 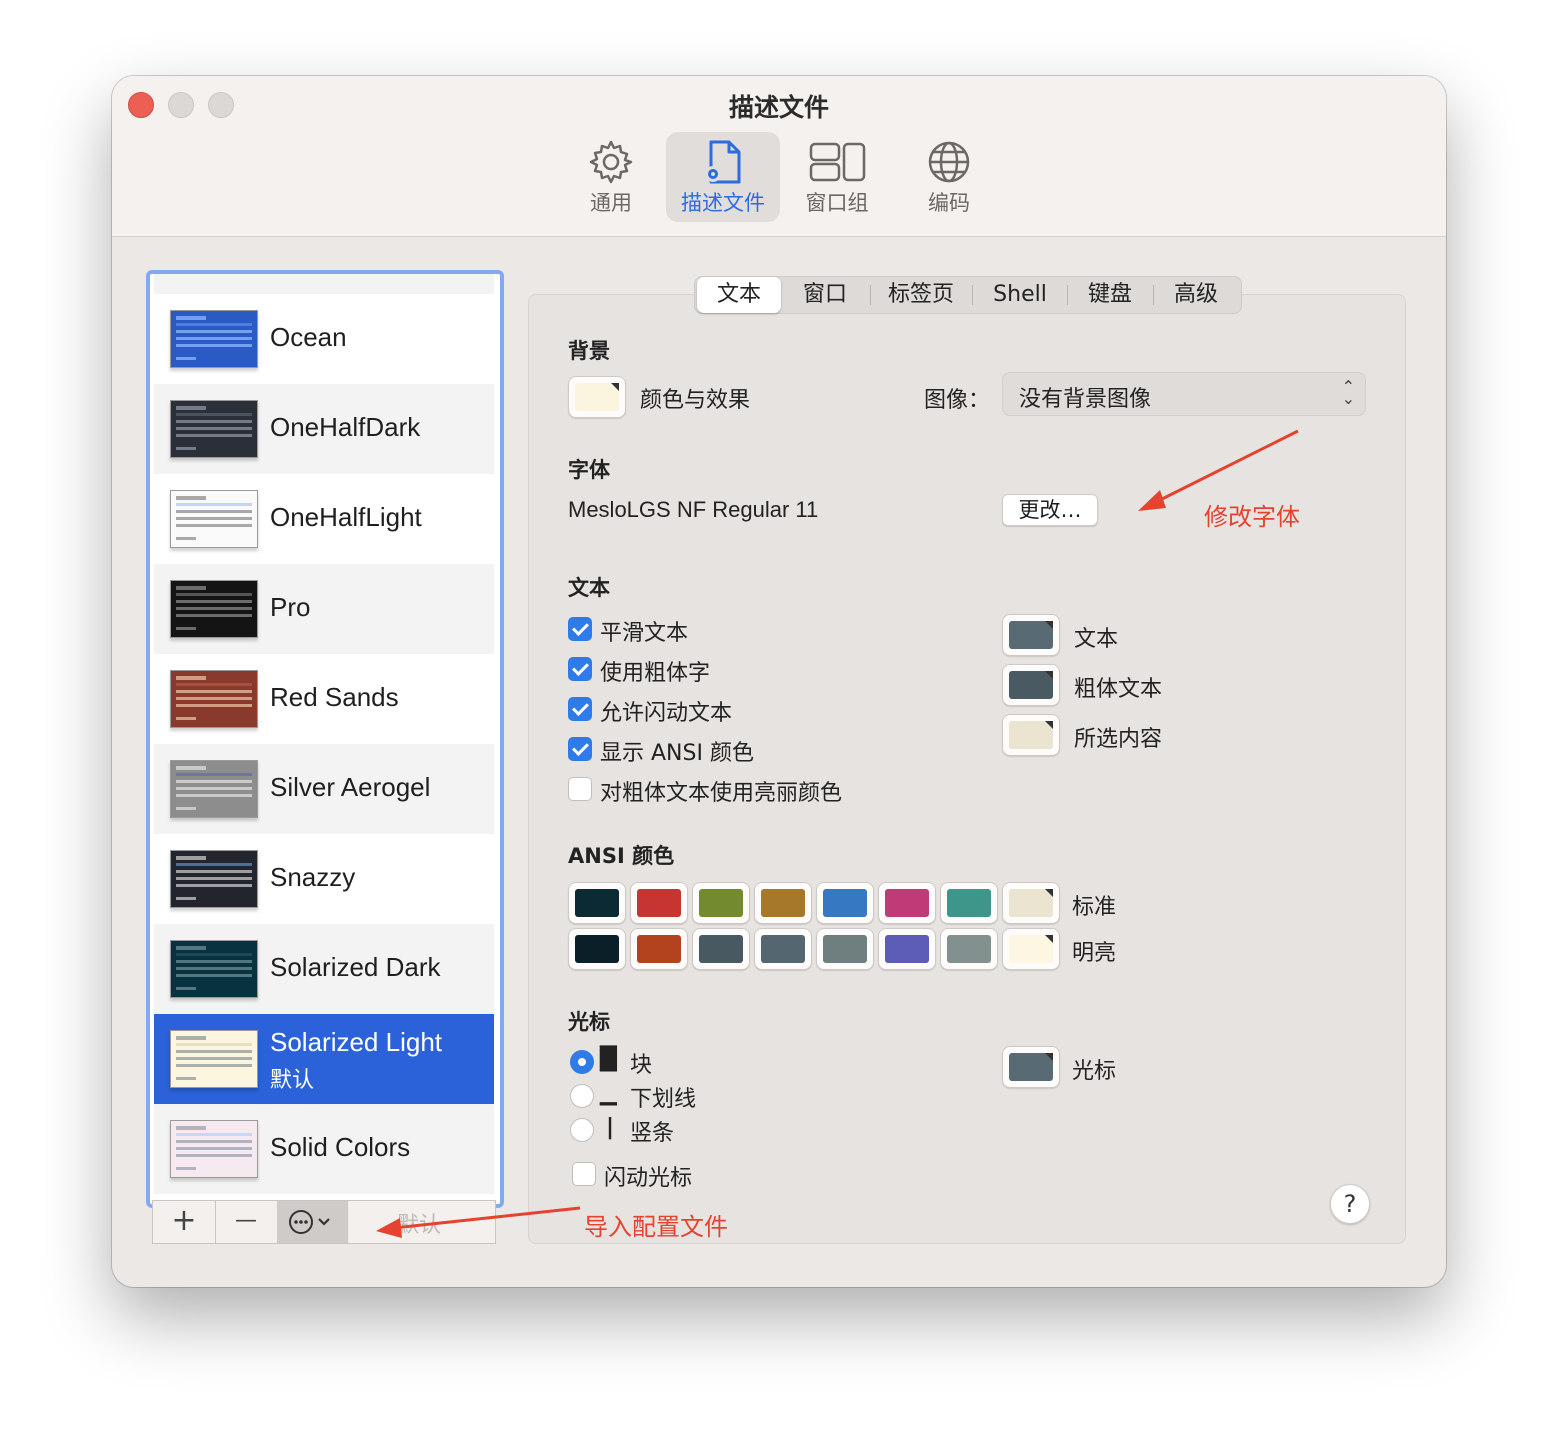 What do you see at coordinates (324, 429) in the screenshot?
I see `profile-row-onehalfdark: OneHalfDark` at bounding box center [324, 429].